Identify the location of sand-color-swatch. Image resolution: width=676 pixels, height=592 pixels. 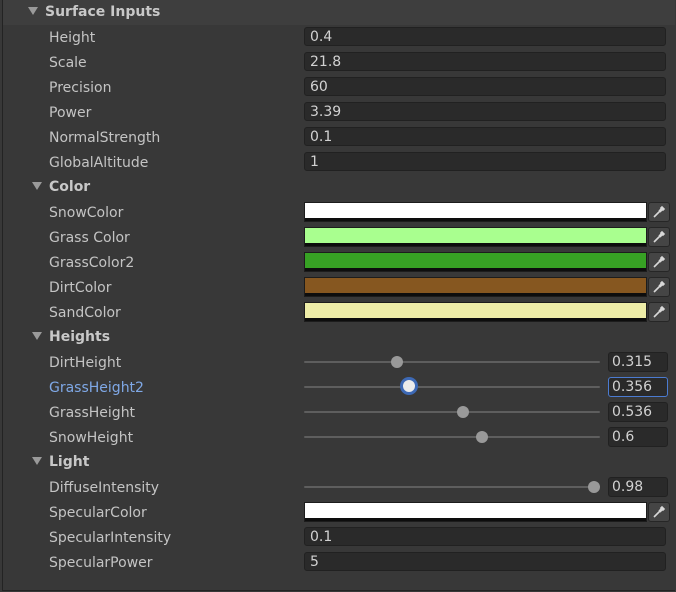
(475, 312).